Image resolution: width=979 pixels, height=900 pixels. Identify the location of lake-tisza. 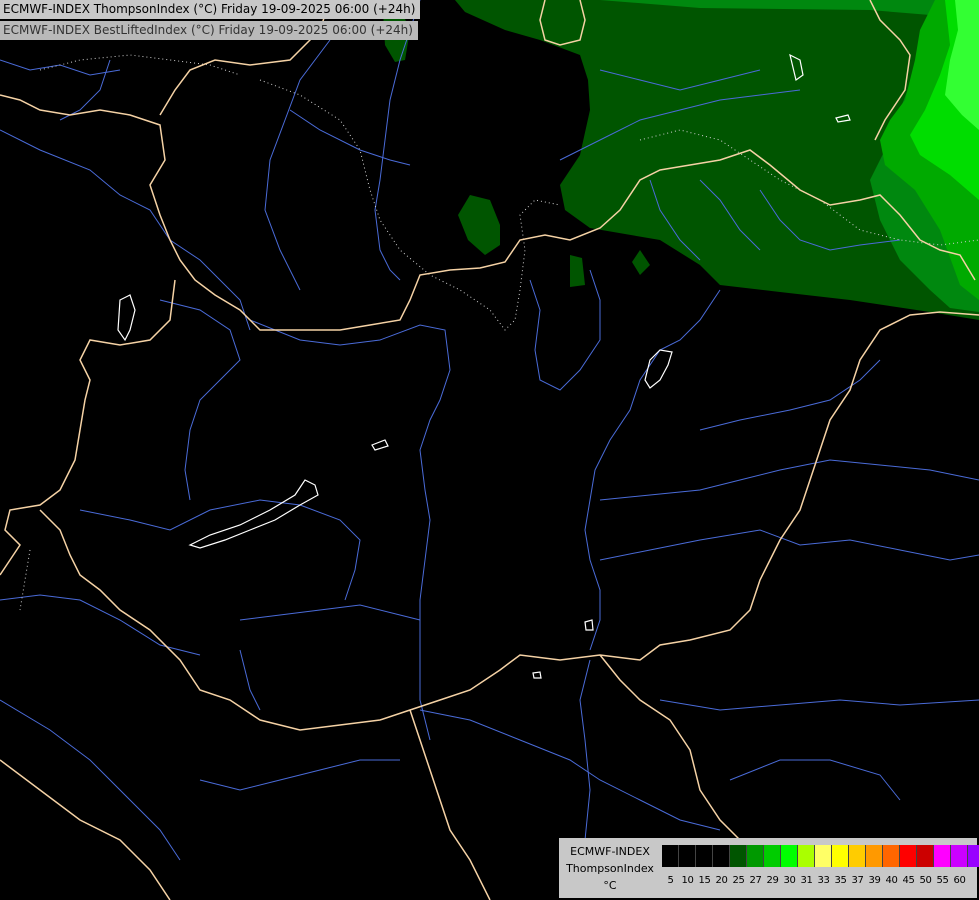
(658, 369).